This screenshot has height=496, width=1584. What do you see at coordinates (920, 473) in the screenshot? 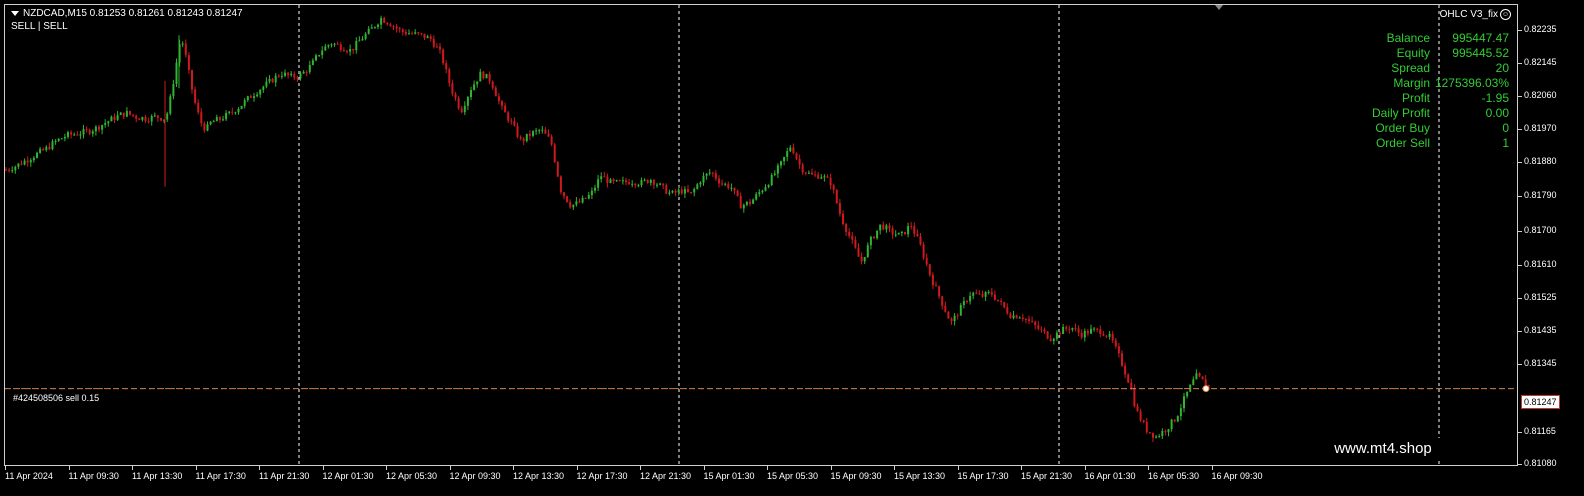
I see `time-tick-label: 15 Apr 13:30` at bounding box center [920, 473].